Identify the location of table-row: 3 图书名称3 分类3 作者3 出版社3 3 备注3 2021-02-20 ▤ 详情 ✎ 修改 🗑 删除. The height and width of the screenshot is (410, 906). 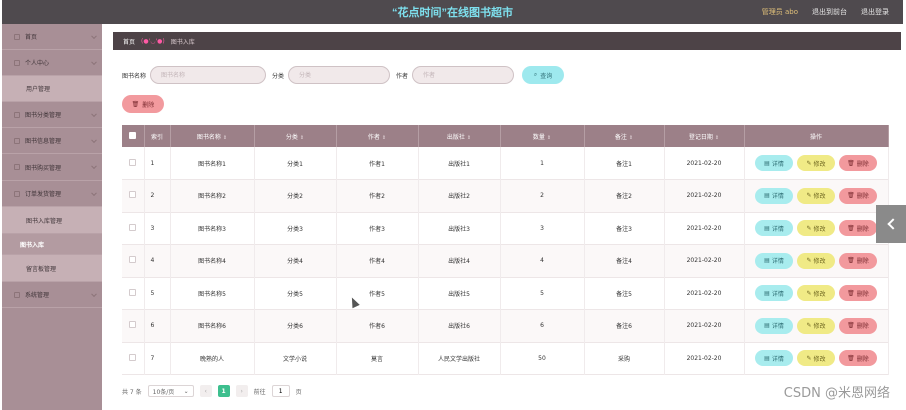
(505, 228).